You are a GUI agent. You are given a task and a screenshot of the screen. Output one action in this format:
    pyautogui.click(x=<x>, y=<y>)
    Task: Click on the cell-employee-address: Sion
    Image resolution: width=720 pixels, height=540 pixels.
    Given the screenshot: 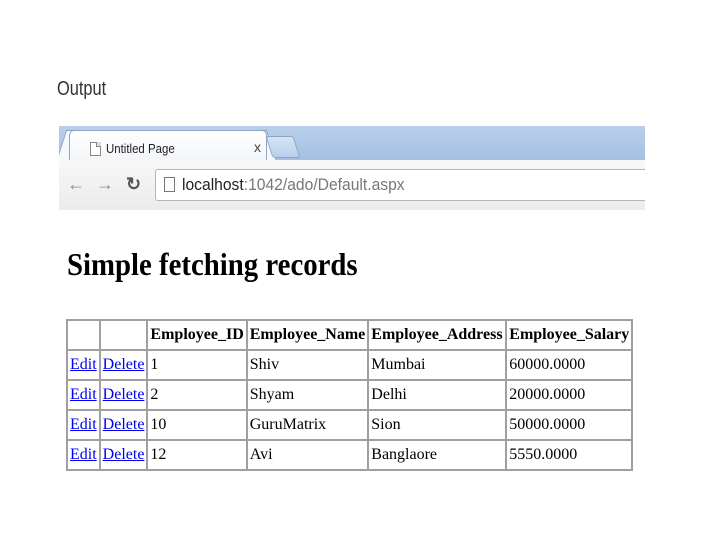 What is the action you would take?
    pyautogui.click(x=437, y=425)
    